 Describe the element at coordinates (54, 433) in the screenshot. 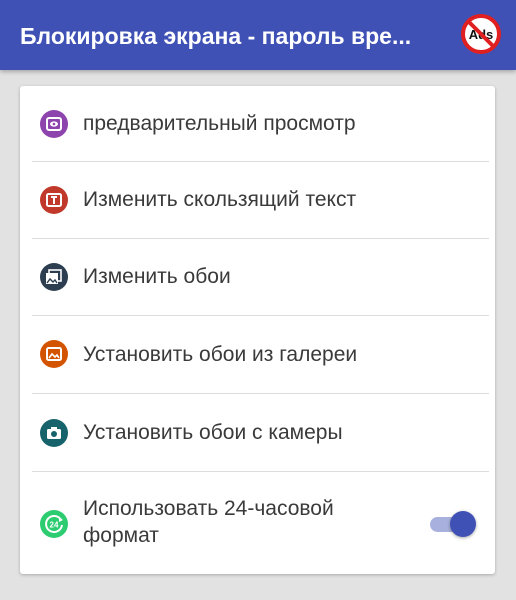

I see `camera-icon` at that location.